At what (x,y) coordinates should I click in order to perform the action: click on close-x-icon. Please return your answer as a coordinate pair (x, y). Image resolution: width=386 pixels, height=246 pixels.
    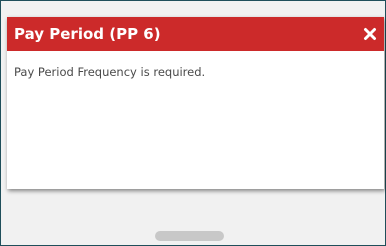
    Looking at the image, I should click on (370, 34).